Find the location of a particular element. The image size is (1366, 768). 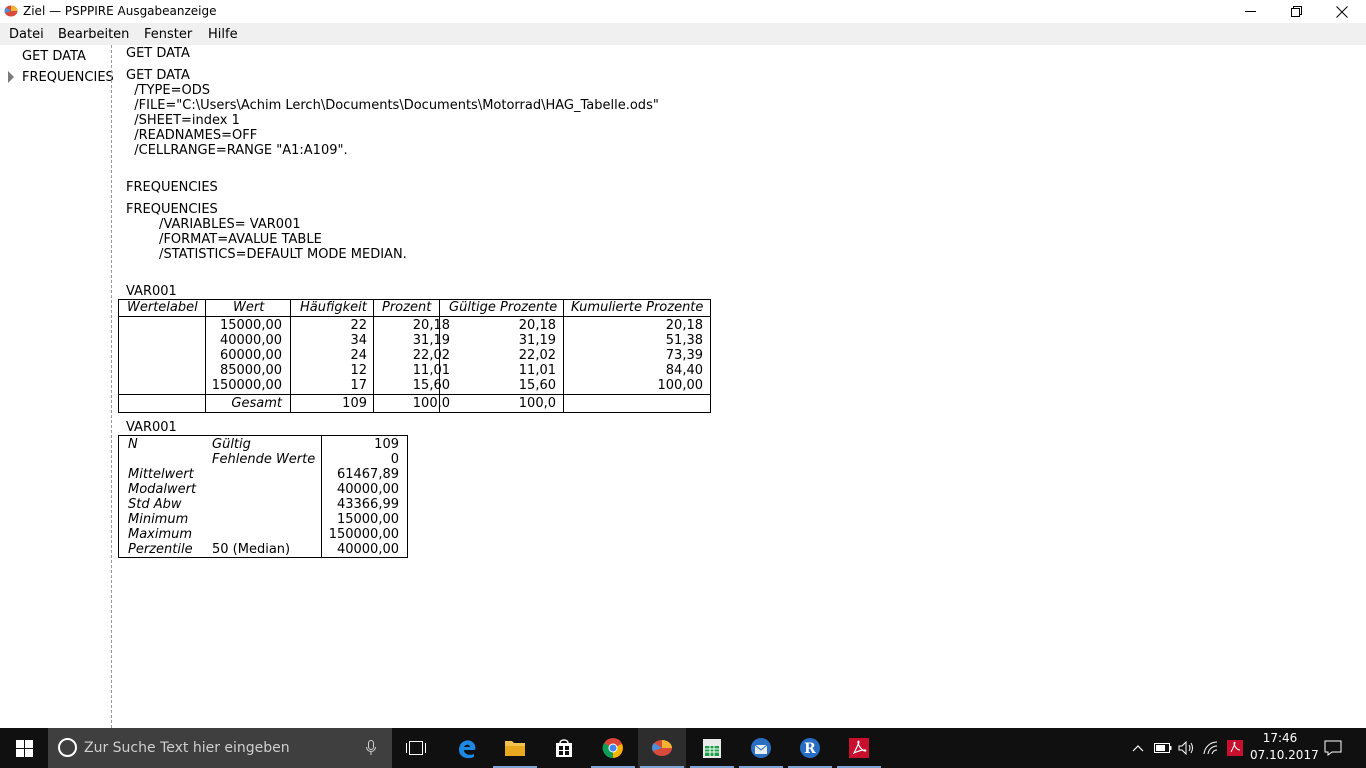

menu-datei: Datei is located at coordinates (26, 34).